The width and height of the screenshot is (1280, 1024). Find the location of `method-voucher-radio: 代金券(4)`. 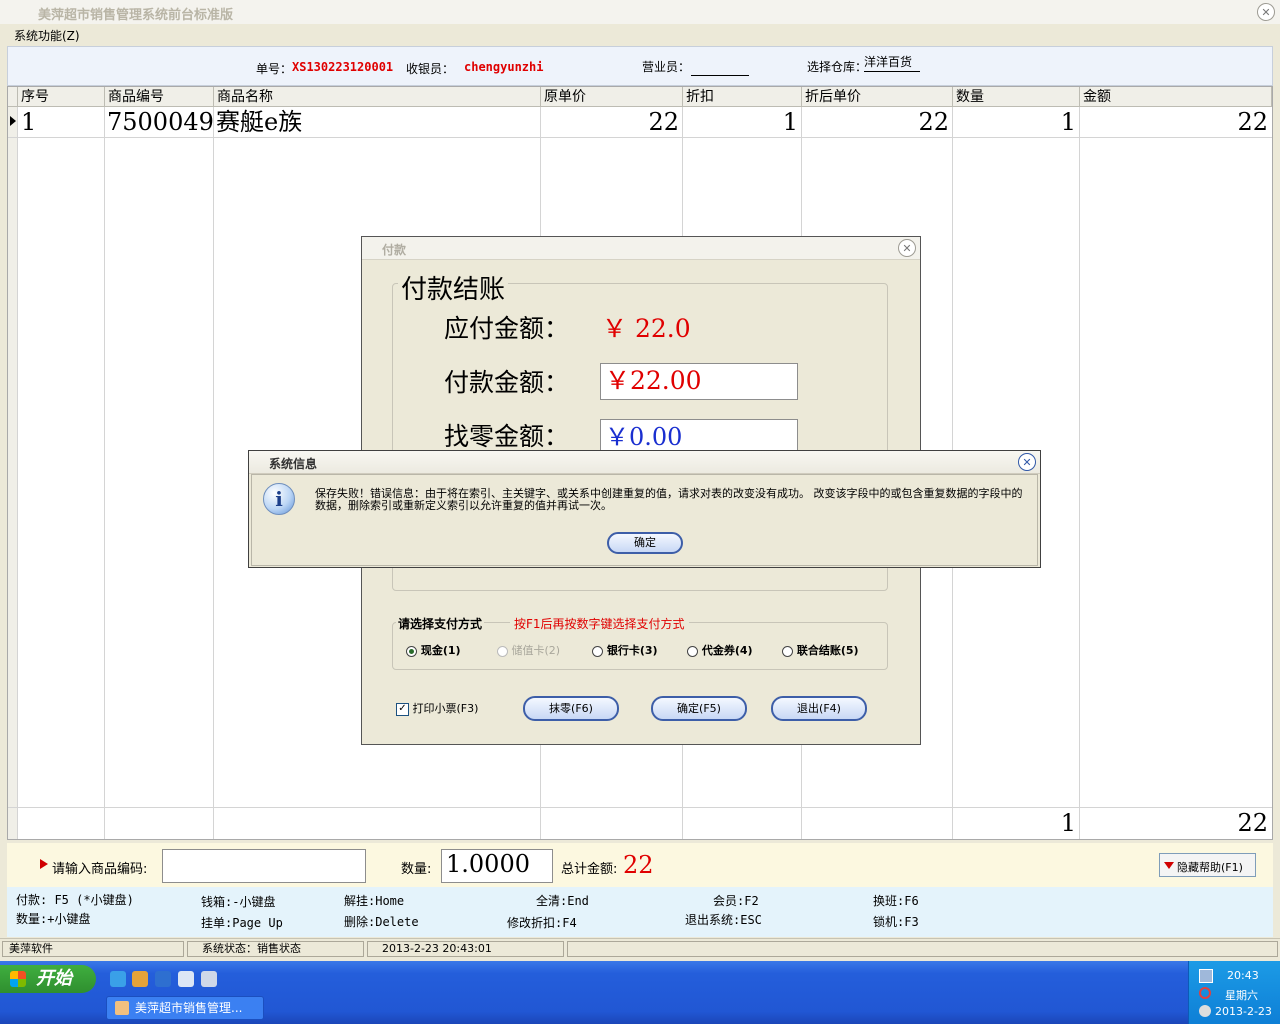

method-voucher-radio: 代金券(4) is located at coordinates (720, 650).